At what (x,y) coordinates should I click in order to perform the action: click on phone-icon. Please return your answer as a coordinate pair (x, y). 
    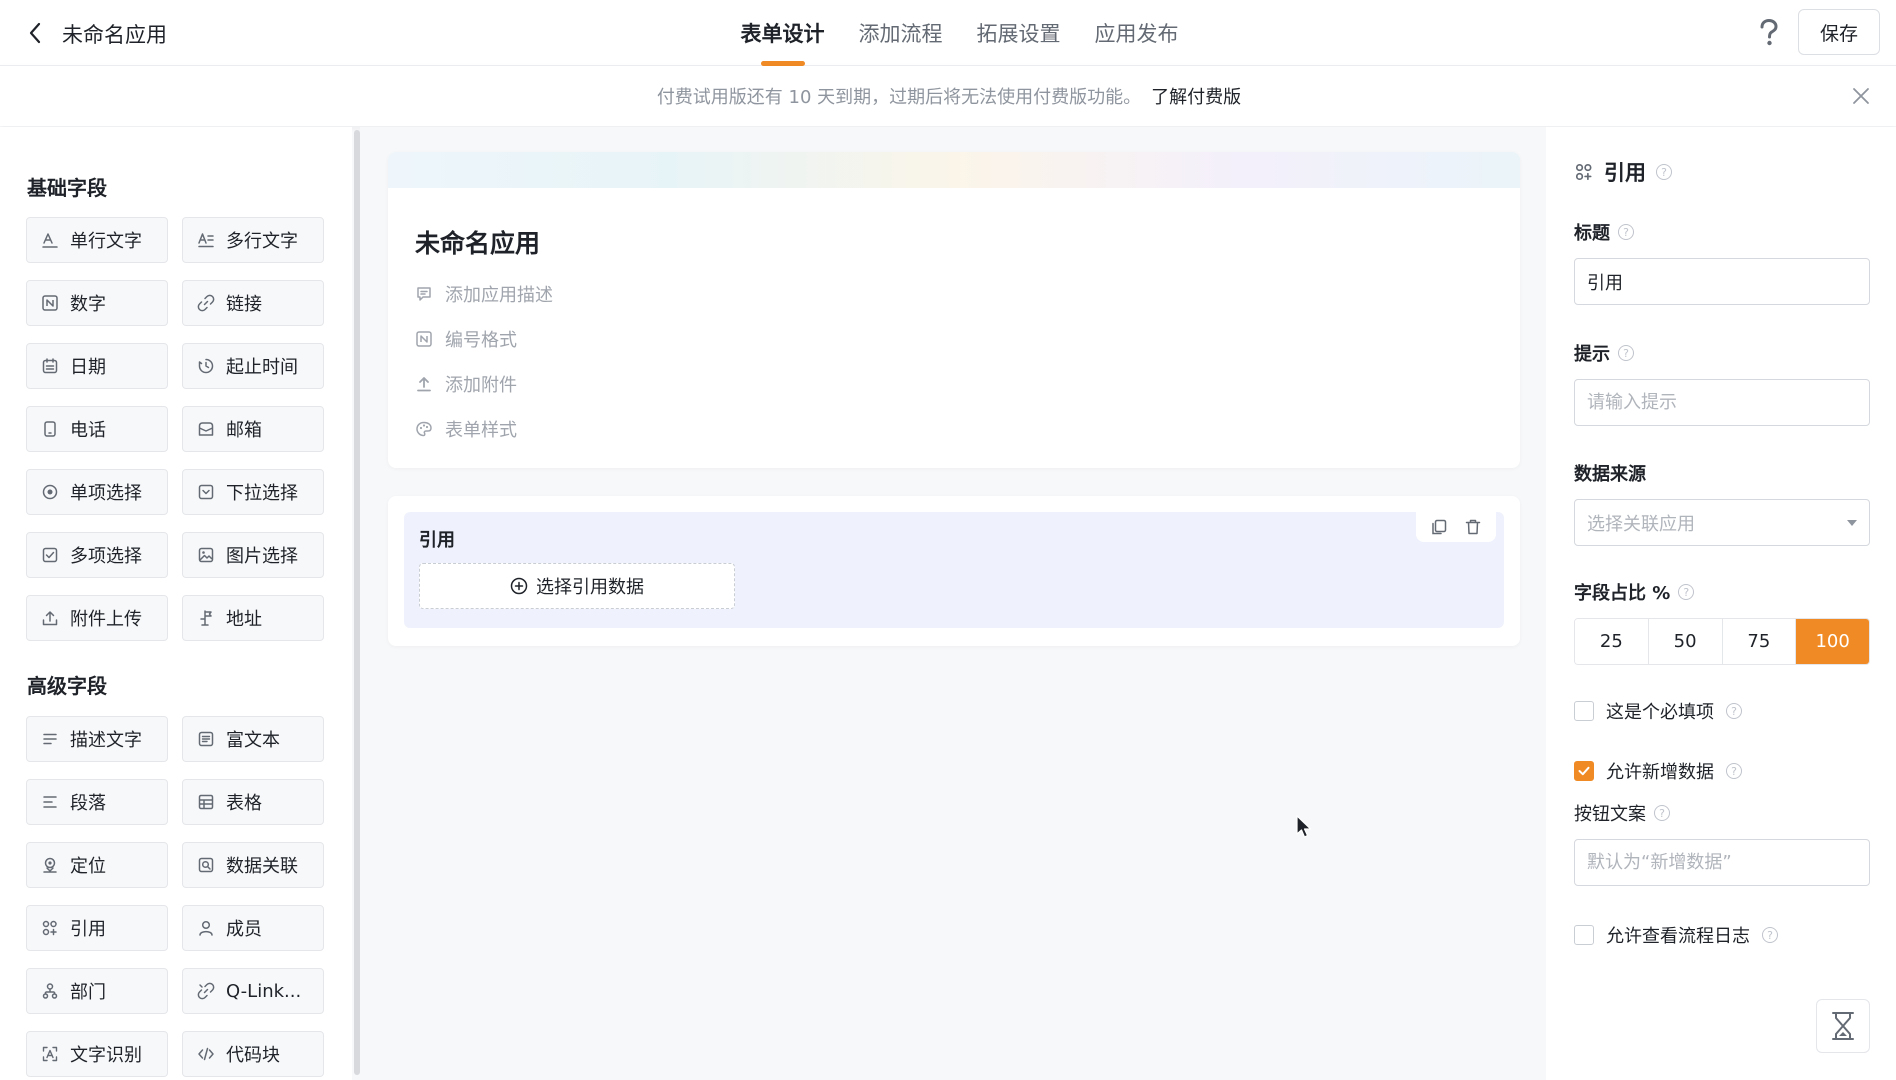
    Looking at the image, I should click on (50, 429).